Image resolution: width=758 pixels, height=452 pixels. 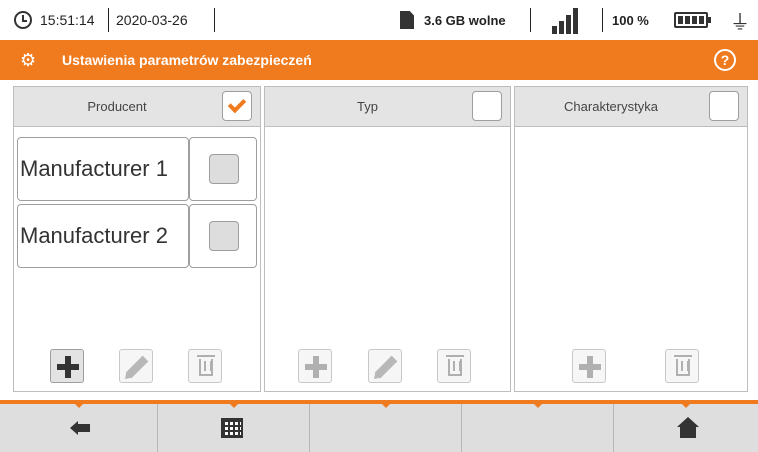 I want to click on characteristic-panel-header: Charakterystyka, so click(x=631, y=107).